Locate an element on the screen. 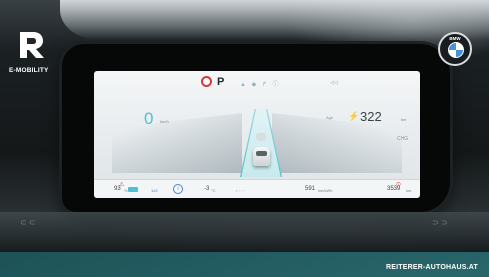 Image resolution: width=489 pixels, height=277 pixels. range-readout: 322 is located at coordinates (371, 116).